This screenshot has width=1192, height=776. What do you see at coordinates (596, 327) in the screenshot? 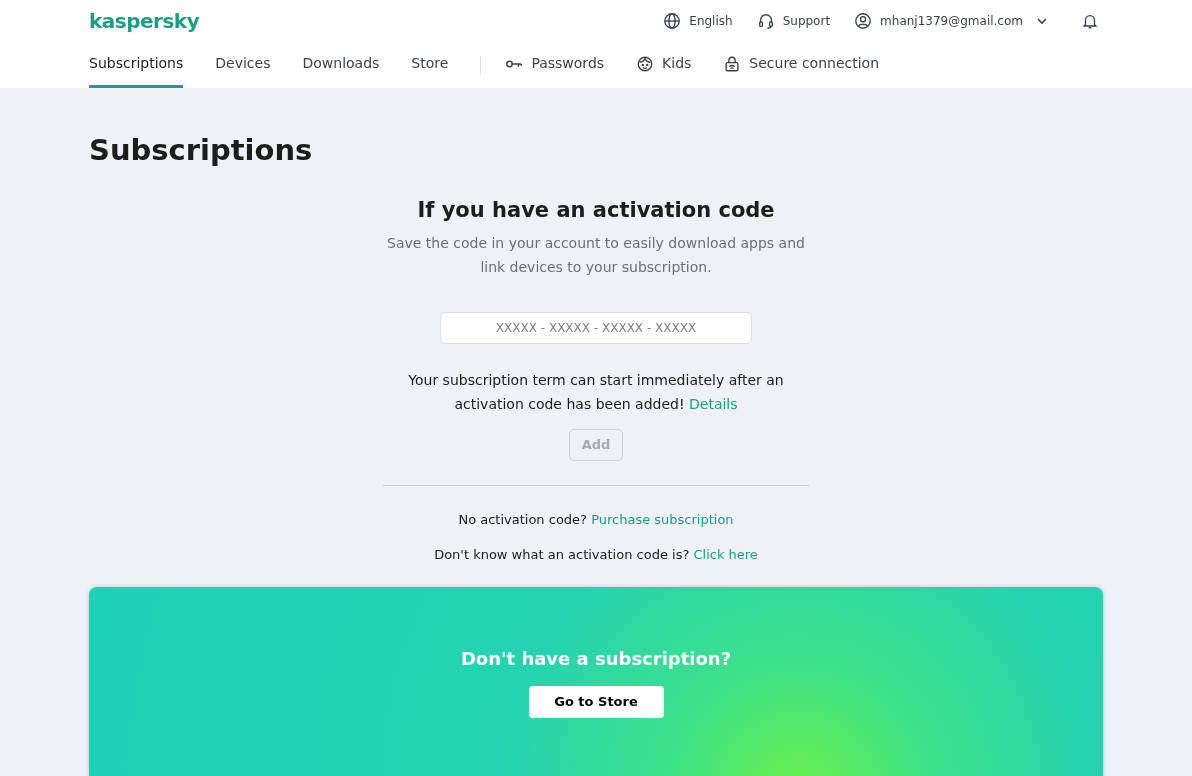
I see `activation-code-field: XXXXX - XXXXX - XXXXX - XXXXX` at bounding box center [596, 327].